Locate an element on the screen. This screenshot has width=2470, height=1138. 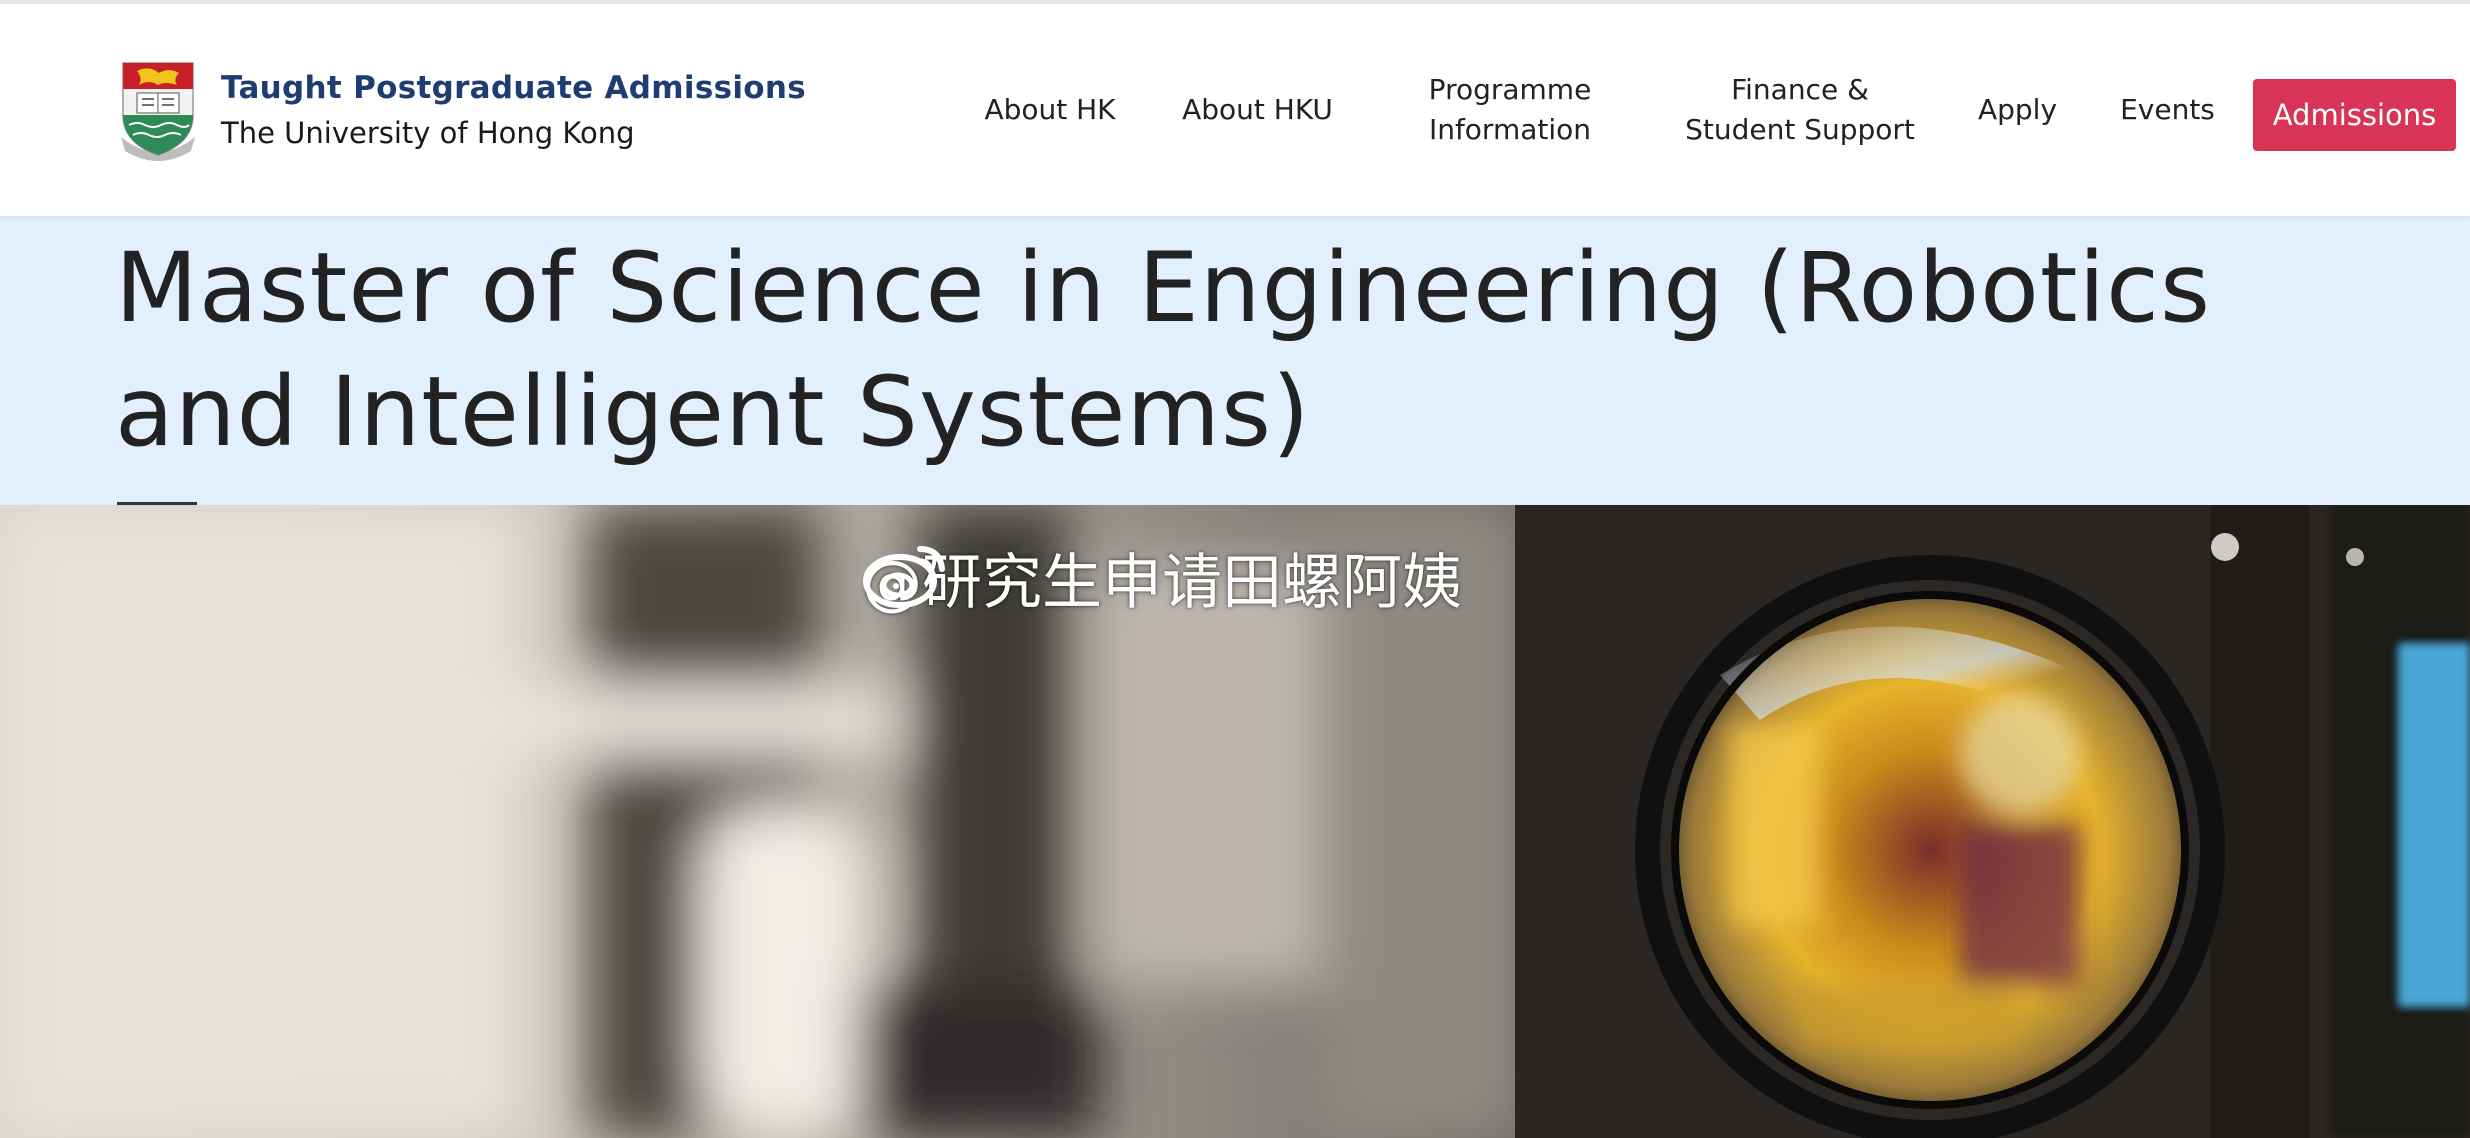
nav-about-hku: About HKU is located at coordinates (1257, 110).